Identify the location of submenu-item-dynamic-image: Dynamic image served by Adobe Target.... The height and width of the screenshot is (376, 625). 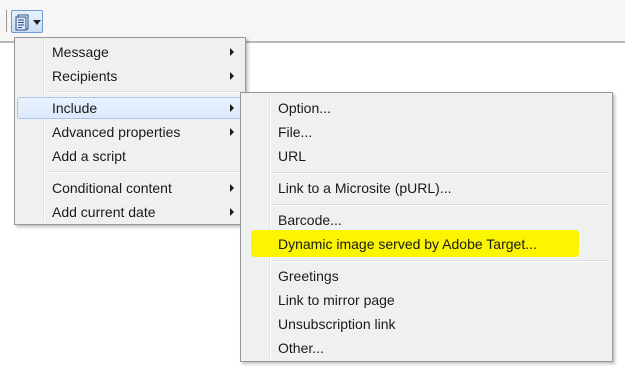
(426, 244).